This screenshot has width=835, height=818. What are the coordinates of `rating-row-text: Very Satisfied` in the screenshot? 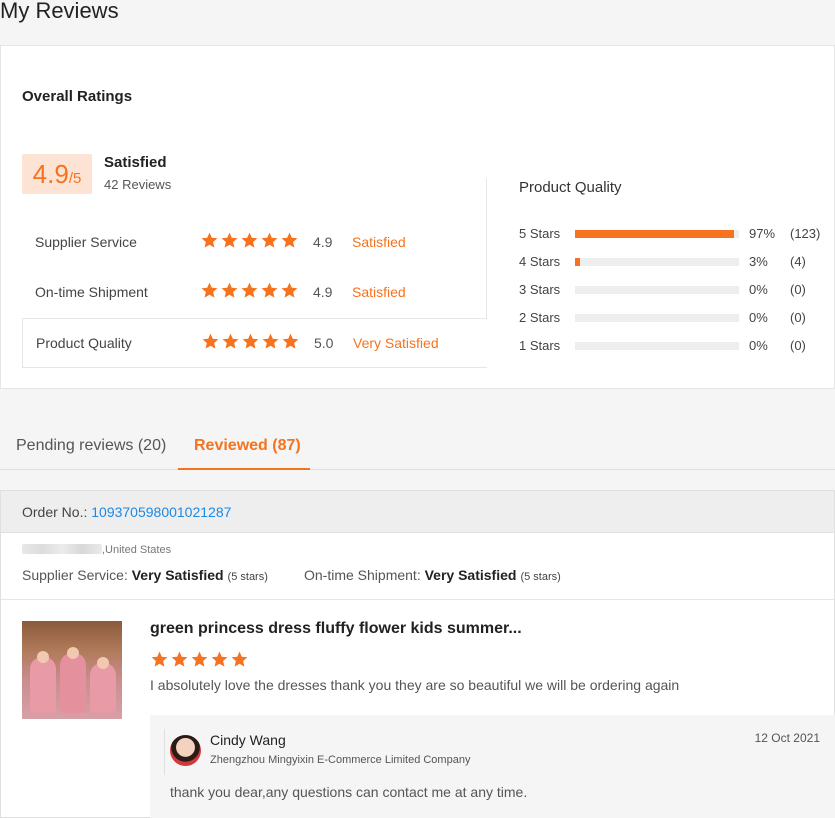 It's located at (396, 343).